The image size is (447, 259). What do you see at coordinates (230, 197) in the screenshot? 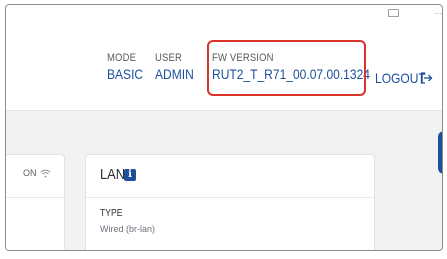
I see `lan-card-divider` at bounding box center [230, 197].